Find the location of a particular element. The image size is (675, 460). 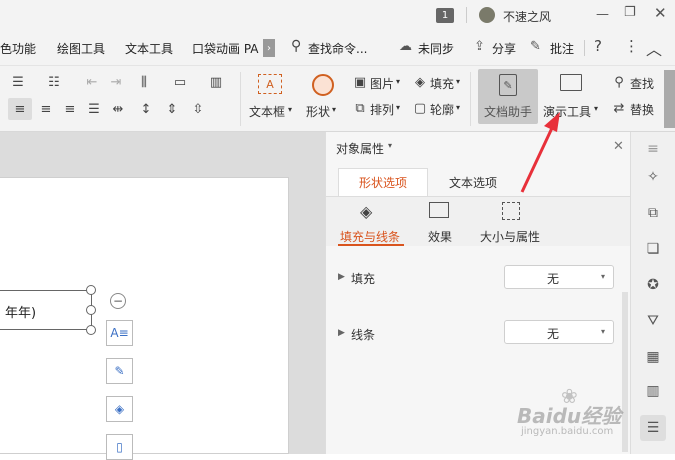

watermark-brand: Baidu经验 is located at coordinates (569, 416).